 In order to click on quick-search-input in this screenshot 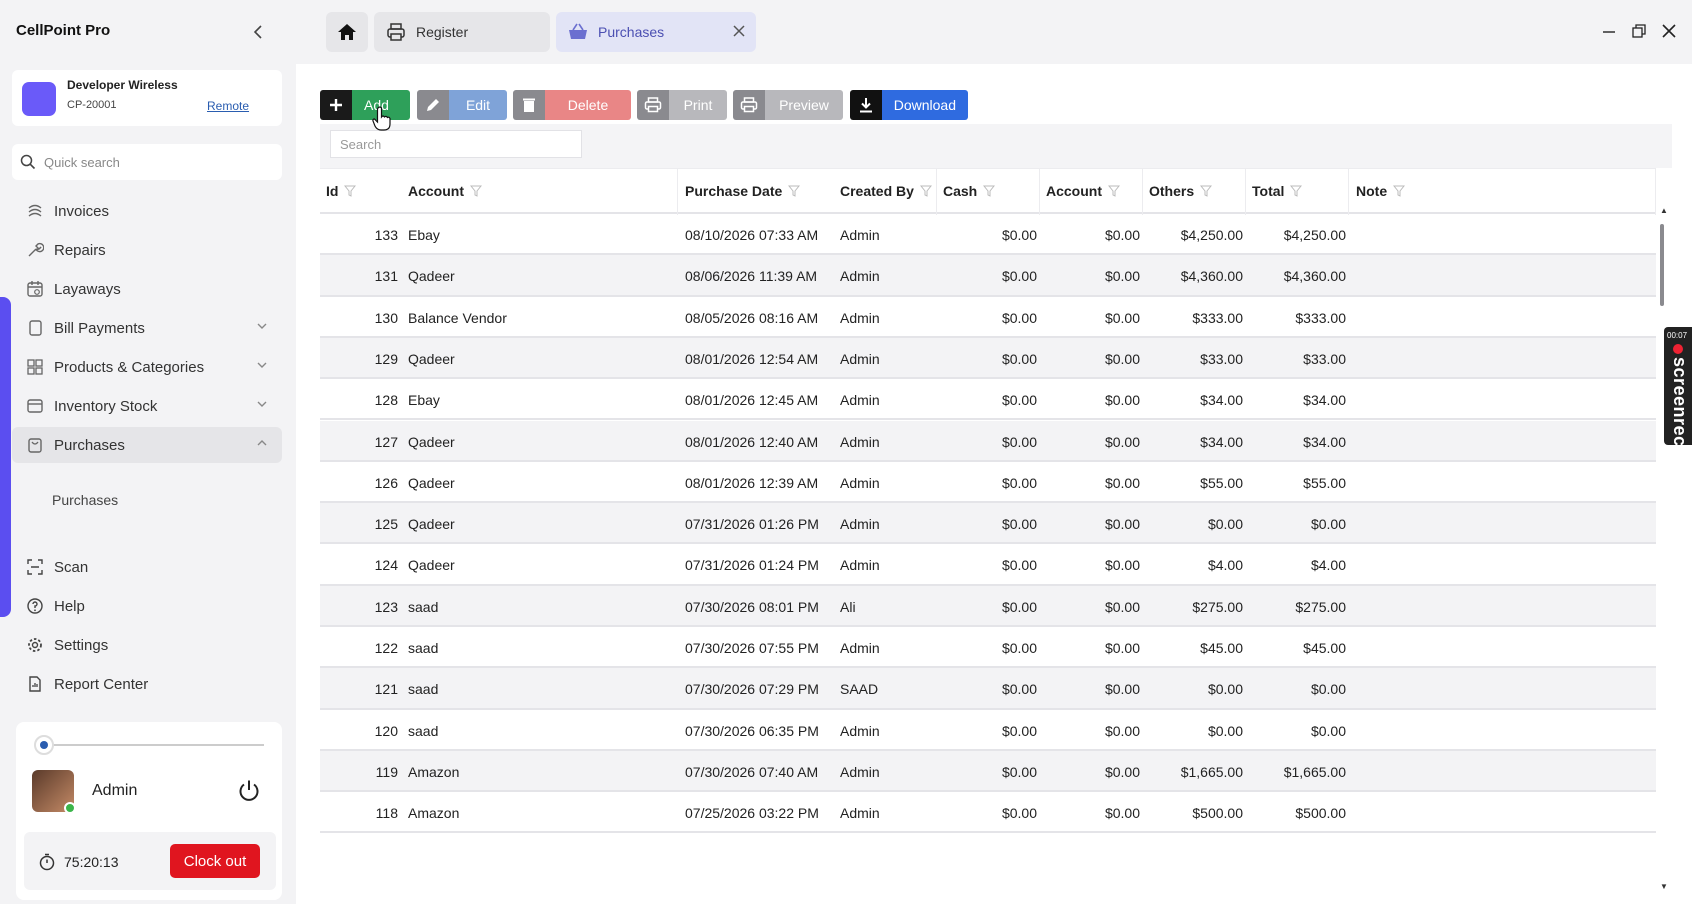, I will do `click(156, 162)`.